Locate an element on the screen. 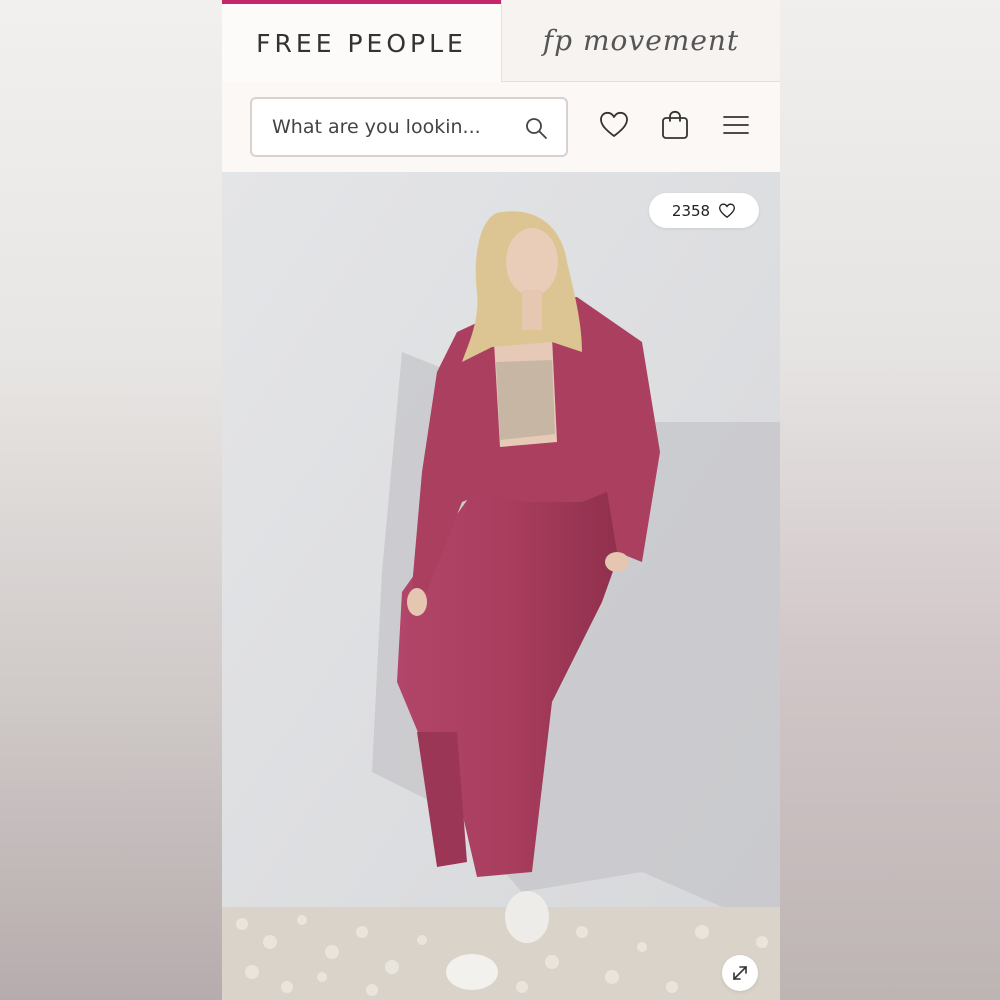  tab-free-people: FREE PEOPLE is located at coordinates (361, 41).